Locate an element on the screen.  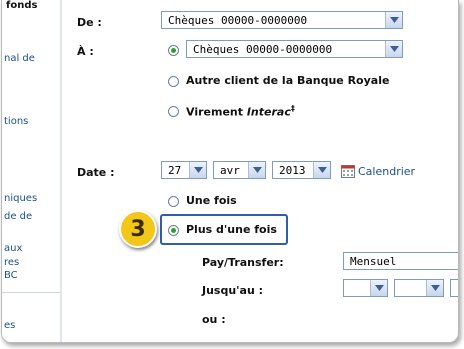
other-client-label: Autre client de la Banque Royale is located at coordinates (288, 80).